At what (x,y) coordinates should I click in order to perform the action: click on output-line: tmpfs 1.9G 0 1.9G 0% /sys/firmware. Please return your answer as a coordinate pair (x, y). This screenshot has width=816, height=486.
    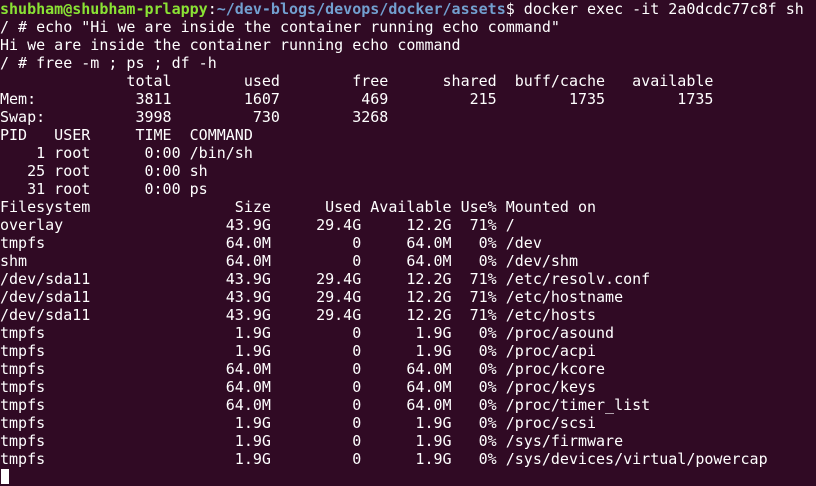
    Looking at the image, I should click on (312, 441).